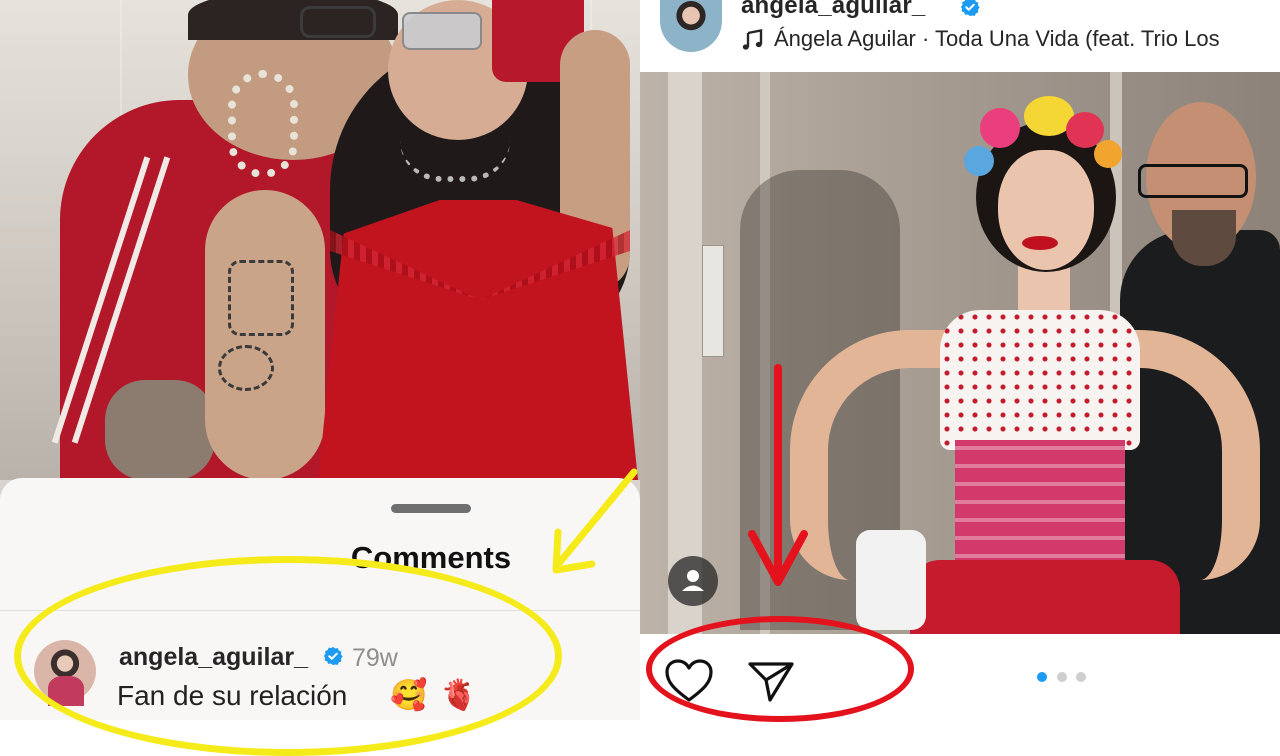 The height and width of the screenshot is (756, 1280). What do you see at coordinates (713, 301) in the screenshot?
I see `door-sign` at bounding box center [713, 301].